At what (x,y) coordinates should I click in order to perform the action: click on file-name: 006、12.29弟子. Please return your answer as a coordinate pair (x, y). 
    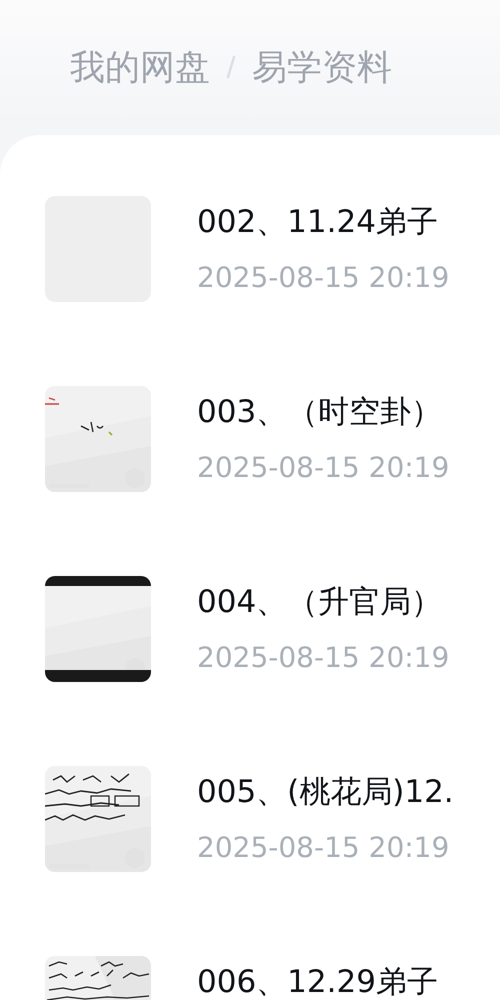
    Looking at the image, I should click on (317, 982).